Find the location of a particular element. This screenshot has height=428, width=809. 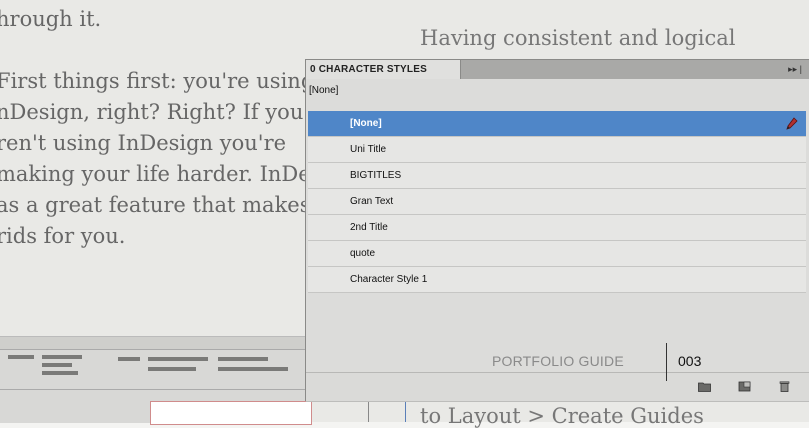

panel-menu-icon: ▸▸ | is located at coordinates (795, 69).